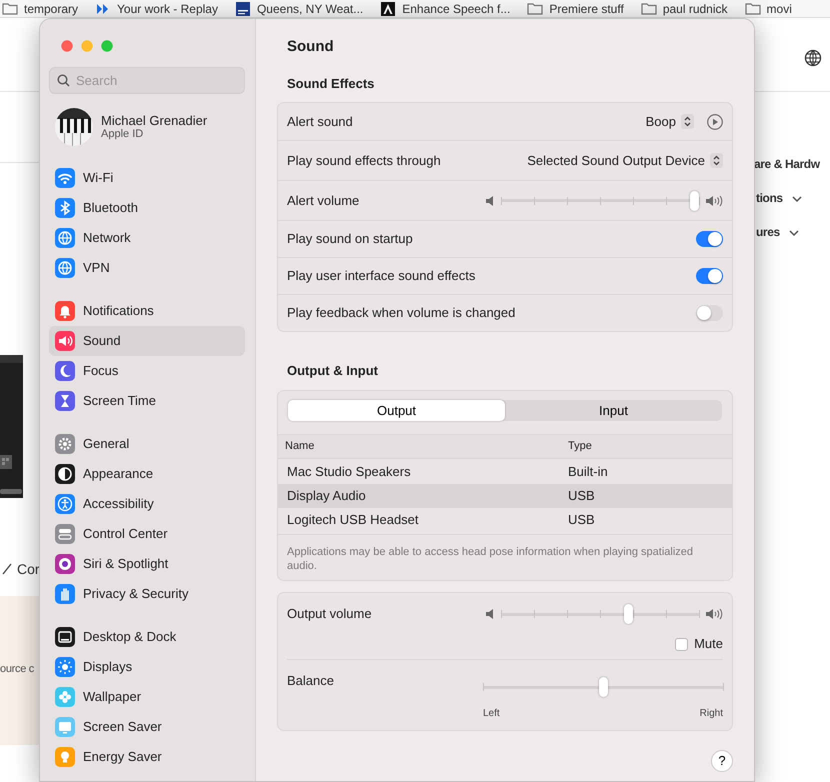 This screenshot has height=782, width=830. I want to click on menu-text: are & Hardw, so click(787, 164).